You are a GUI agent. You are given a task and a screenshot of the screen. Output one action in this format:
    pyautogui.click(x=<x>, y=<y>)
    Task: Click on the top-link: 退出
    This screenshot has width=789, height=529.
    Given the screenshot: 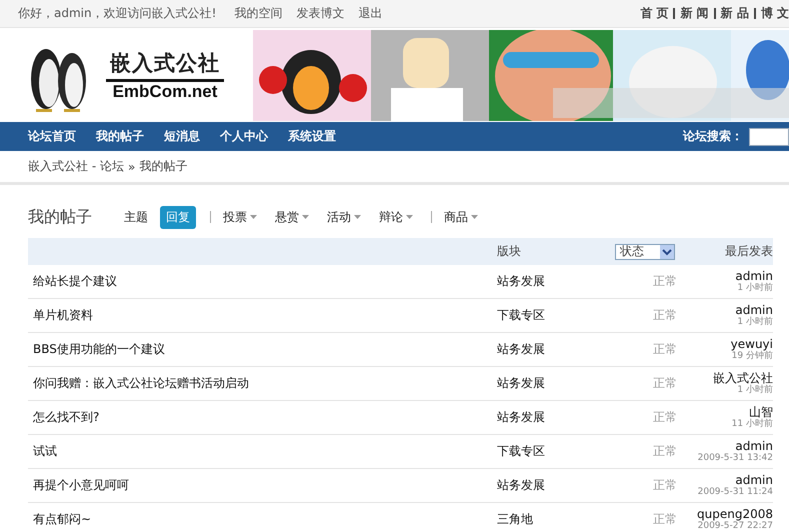 What is the action you would take?
    pyautogui.click(x=370, y=13)
    